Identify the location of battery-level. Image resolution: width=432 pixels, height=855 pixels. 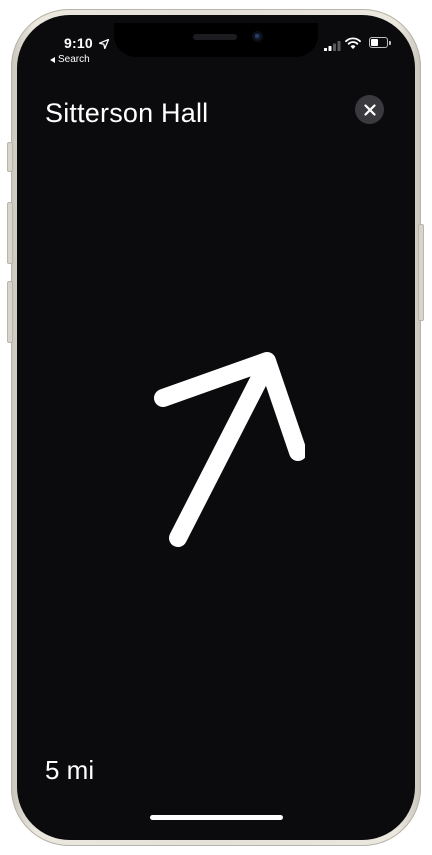
(374, 42).